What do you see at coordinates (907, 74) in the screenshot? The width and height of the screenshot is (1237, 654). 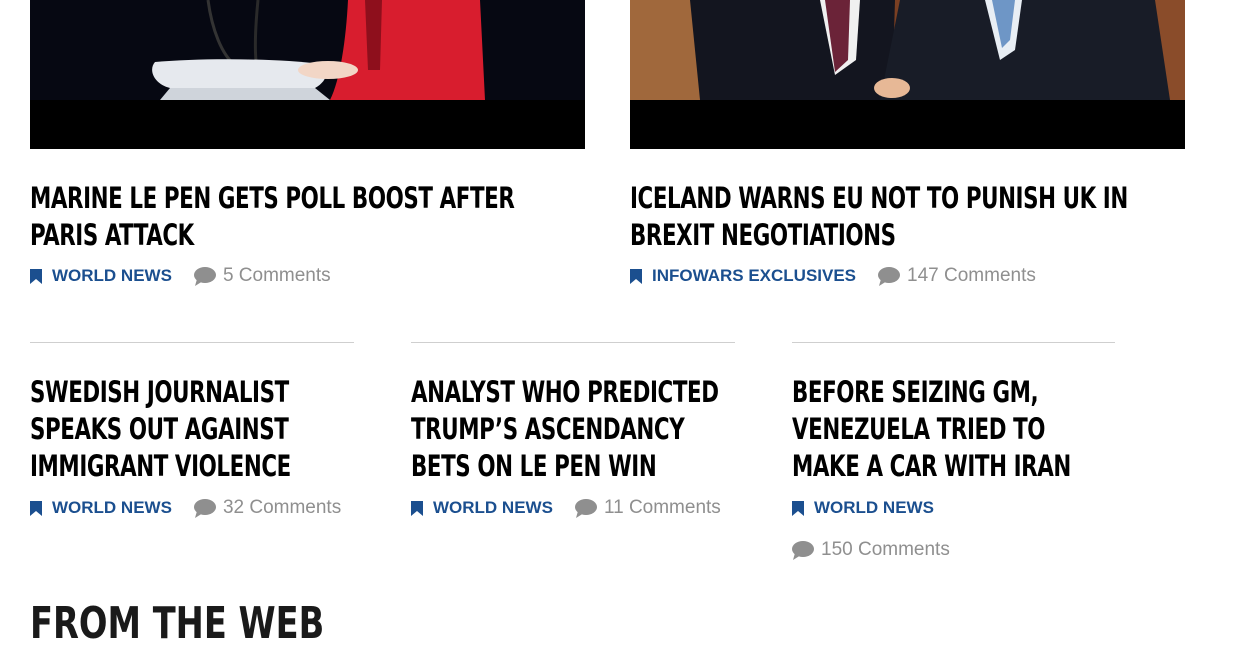 I see `article-image-iceland` at bounding box center [907, 74].